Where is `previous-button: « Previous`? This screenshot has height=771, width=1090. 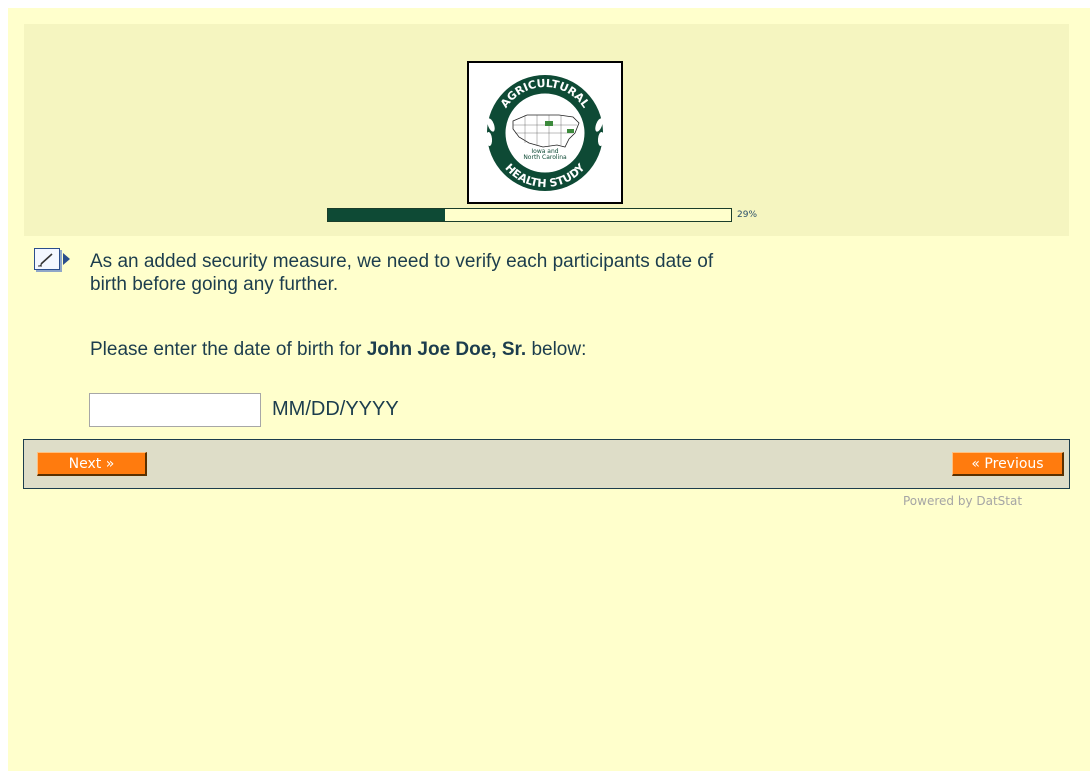 previous-button: « Previous is located at coordinates (1008, 464).